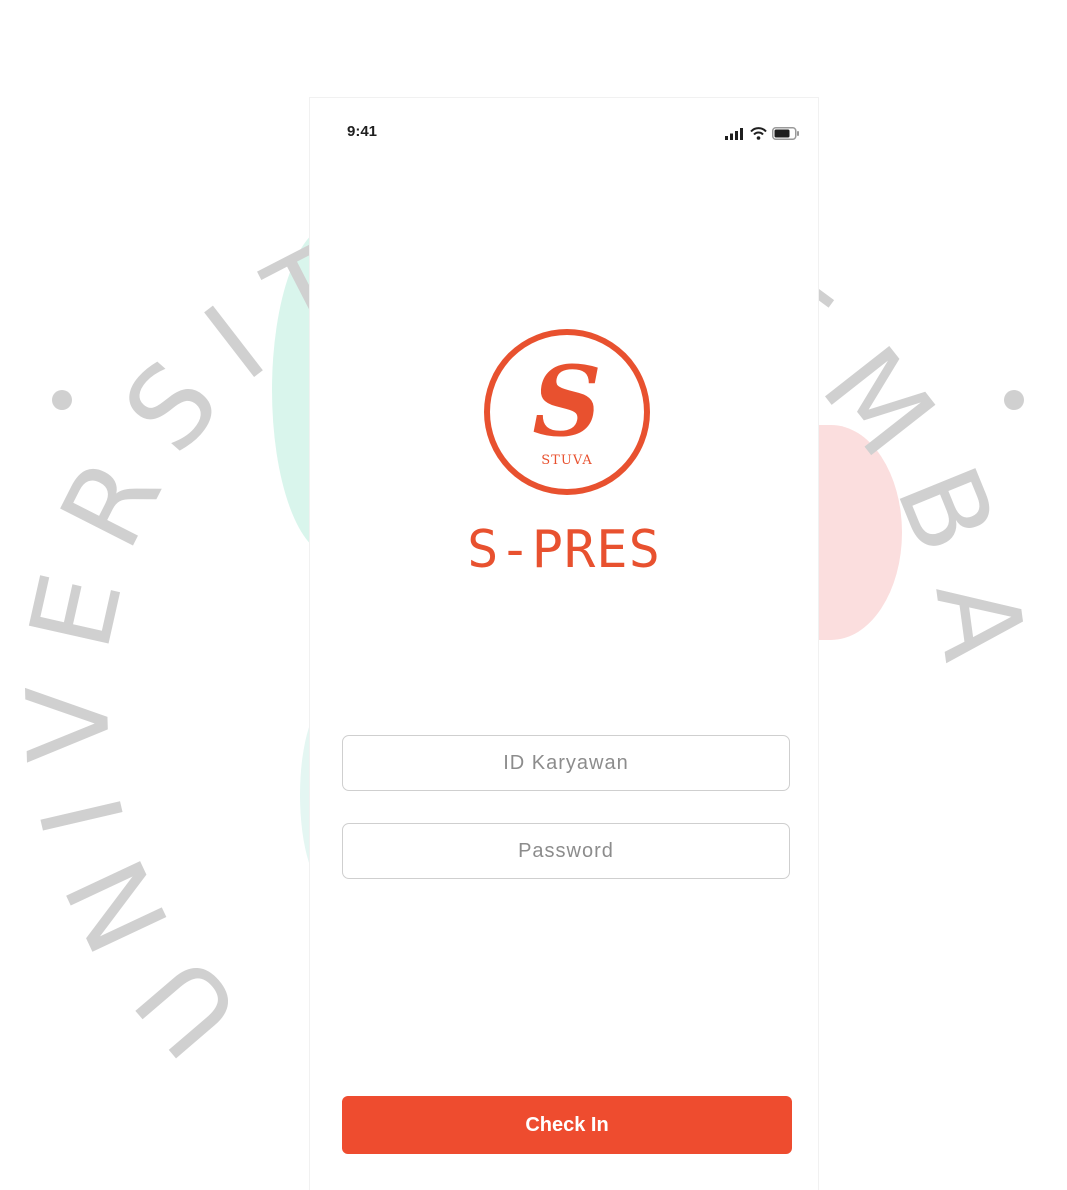  I want to click on status-icons, so click(762, 133).